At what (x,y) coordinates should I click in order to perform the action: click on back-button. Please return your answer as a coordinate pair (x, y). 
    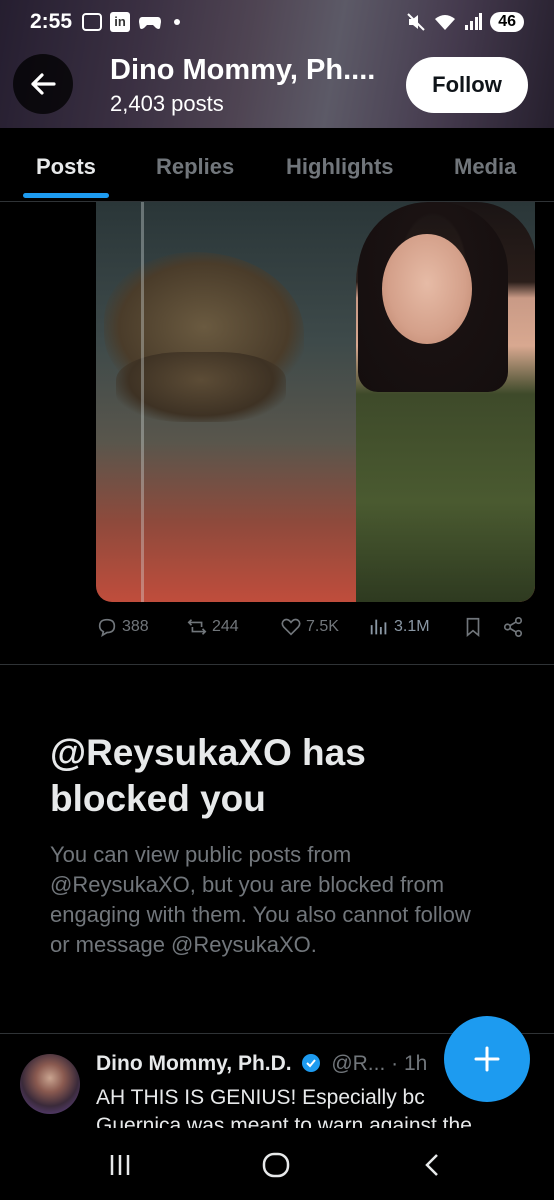
    Looking at the image, I should click on (43, 84).